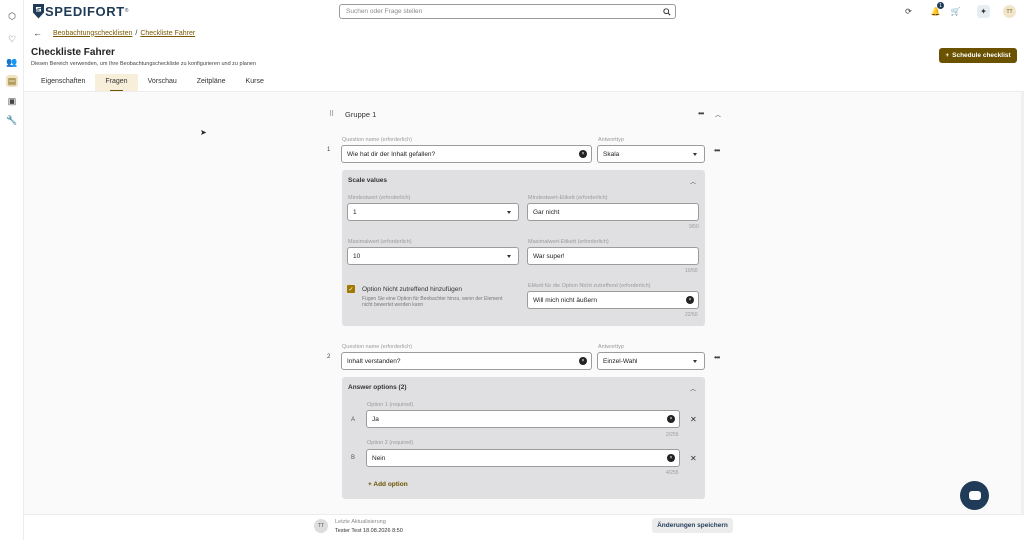 The image size is (1024, 540). I want to click on q2-type-label: Antworttyp, so click(611, 347).